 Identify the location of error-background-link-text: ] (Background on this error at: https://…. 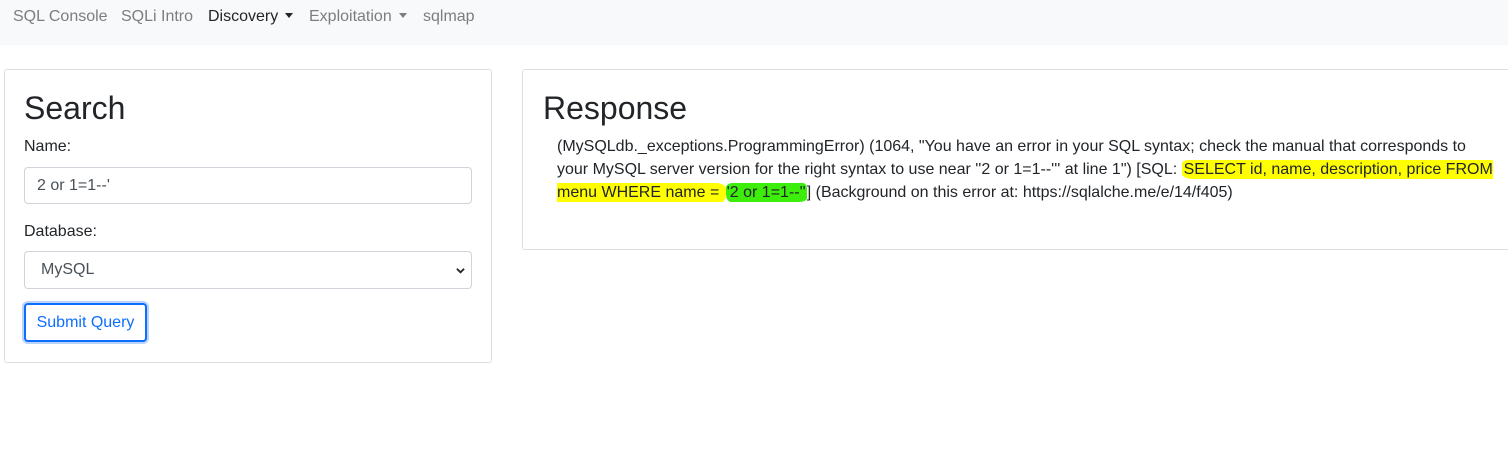
(1019, 192).